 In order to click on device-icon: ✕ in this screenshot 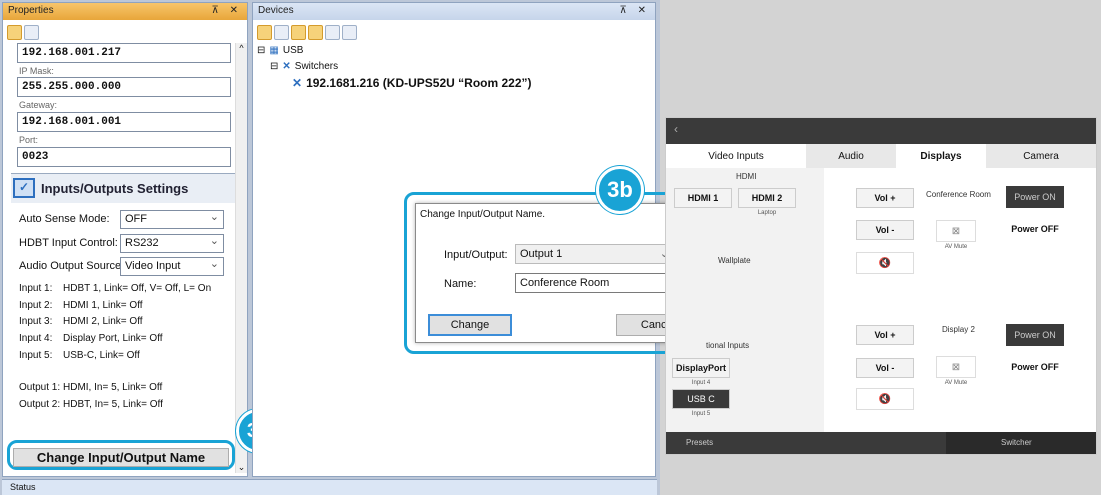, I will do `click(297, 83)`.